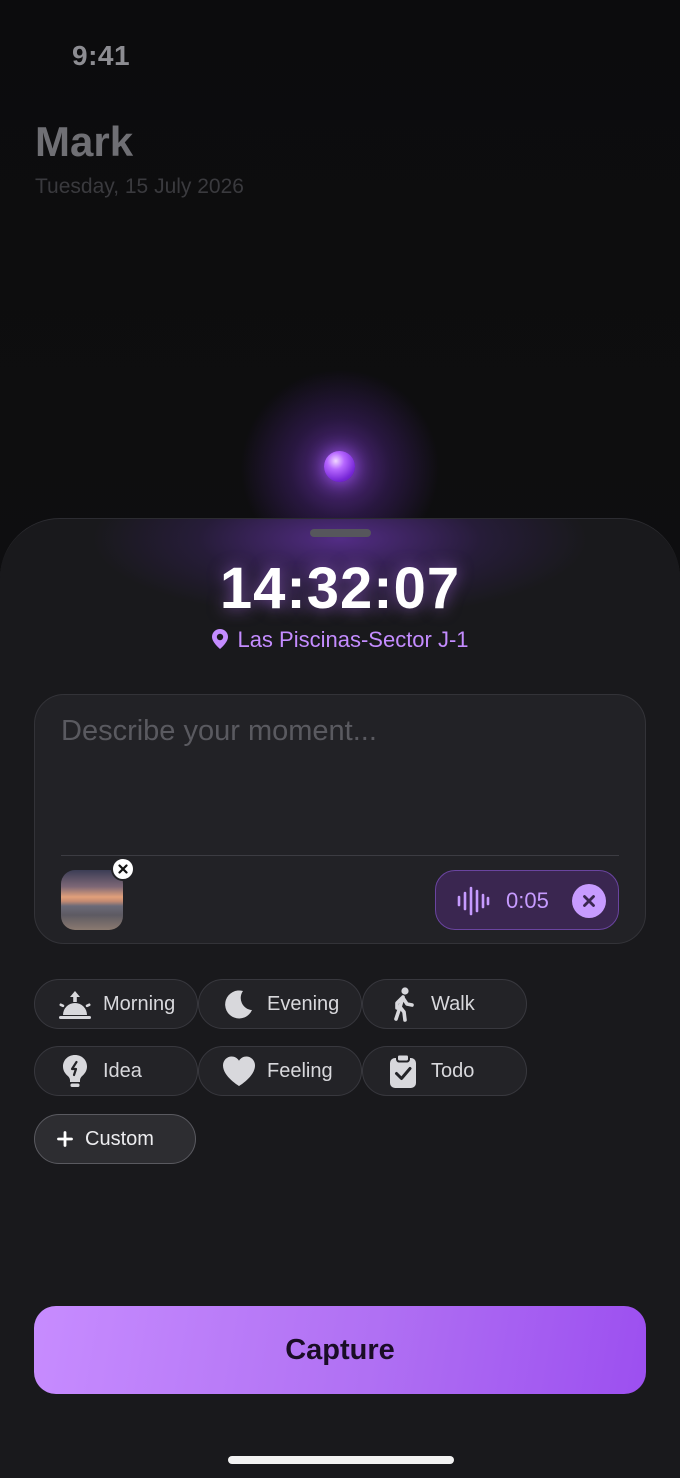 This screenshot has height=1478, width=680. Describe the element at coordinates (341, 1460) in the screenshot. I see `home-indicator` at that location.